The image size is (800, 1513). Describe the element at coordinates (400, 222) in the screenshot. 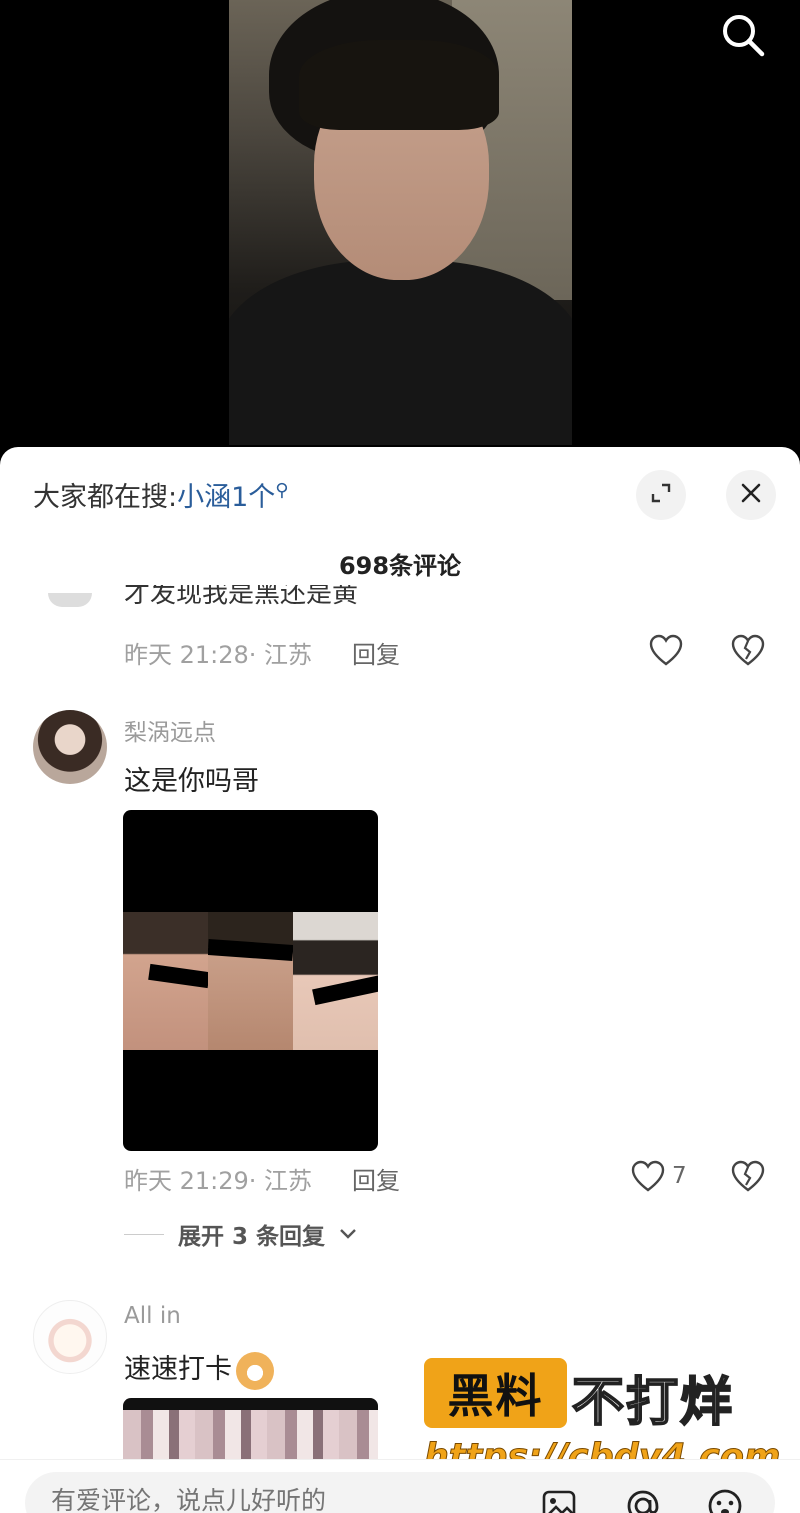

I see `video-frame` at that location.